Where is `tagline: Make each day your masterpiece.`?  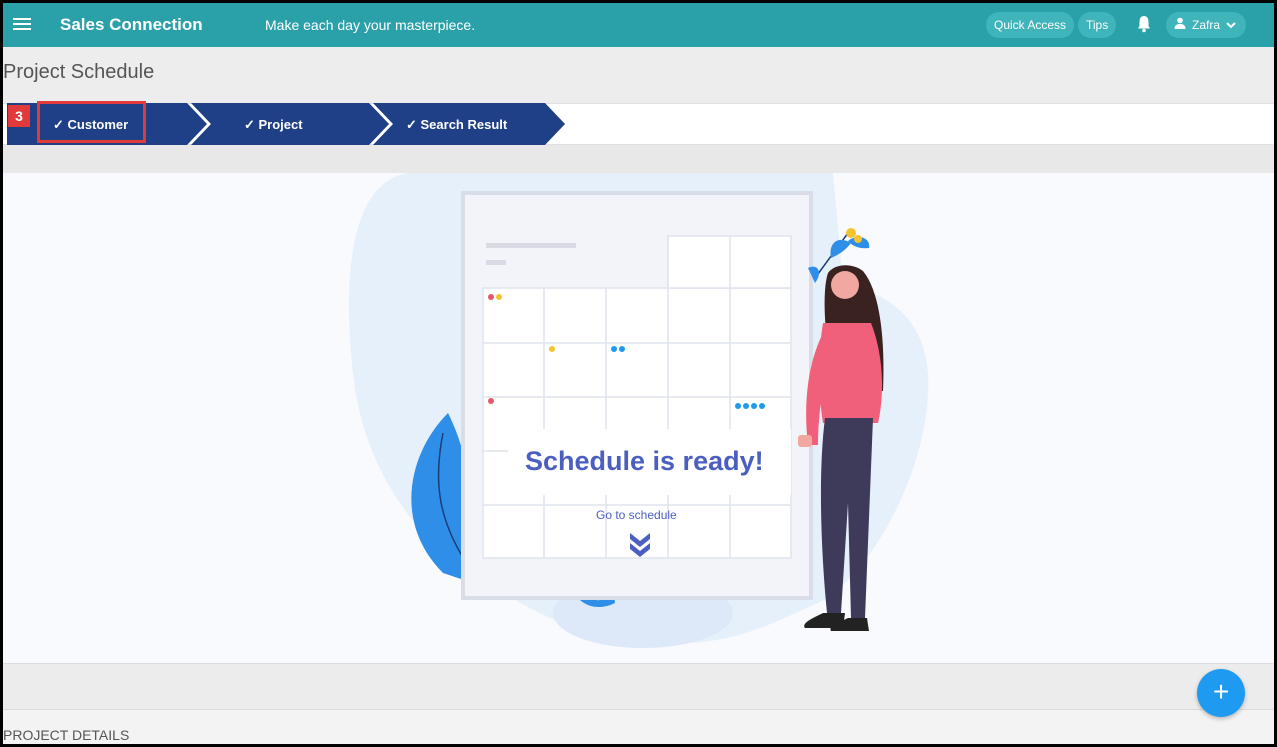
tagline: Make each day your masterpiece. is located at coordinates (370, 25).